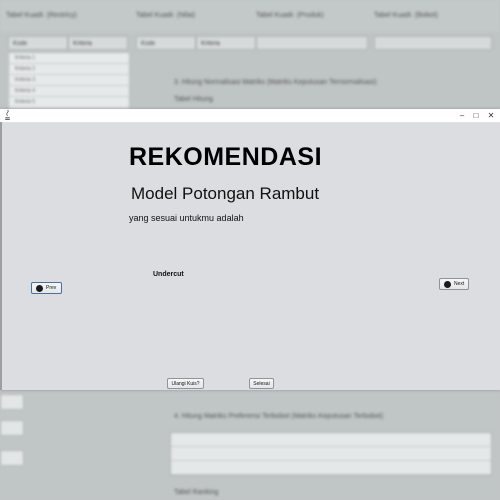 Image resolution: width=500 pixels, height=500 pixels. What do you see at coordinates (166, 15) in the screenshot?
I see `background-column-header: Tabel Kuadr. (Nilai)` at bounding box center [166, 15].